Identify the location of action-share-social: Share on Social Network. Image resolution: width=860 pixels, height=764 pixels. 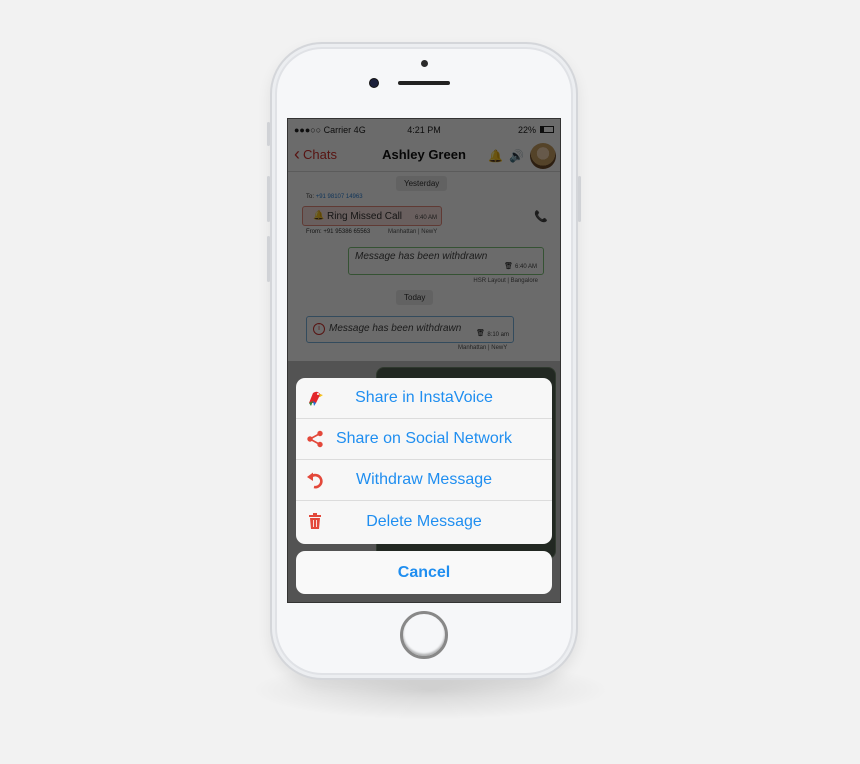
(424, 439).